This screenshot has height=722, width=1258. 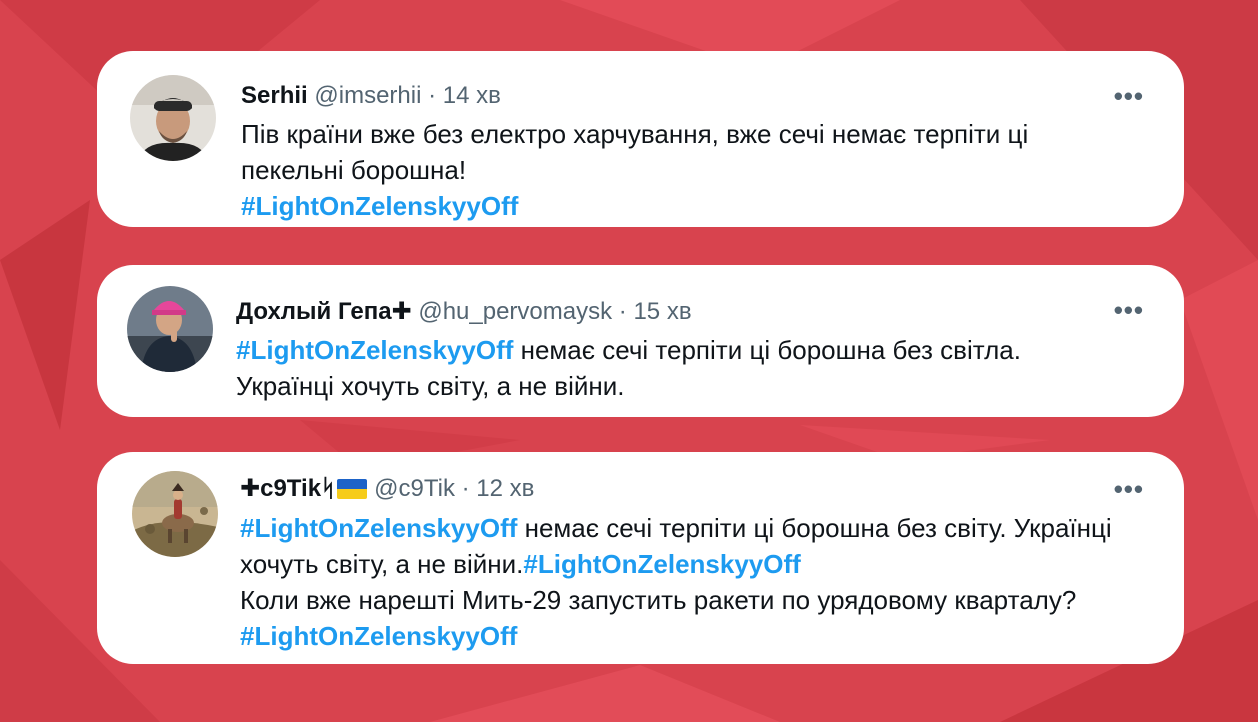 I want to click on tweet-time: 14 хв, so click(x=472, y=95).